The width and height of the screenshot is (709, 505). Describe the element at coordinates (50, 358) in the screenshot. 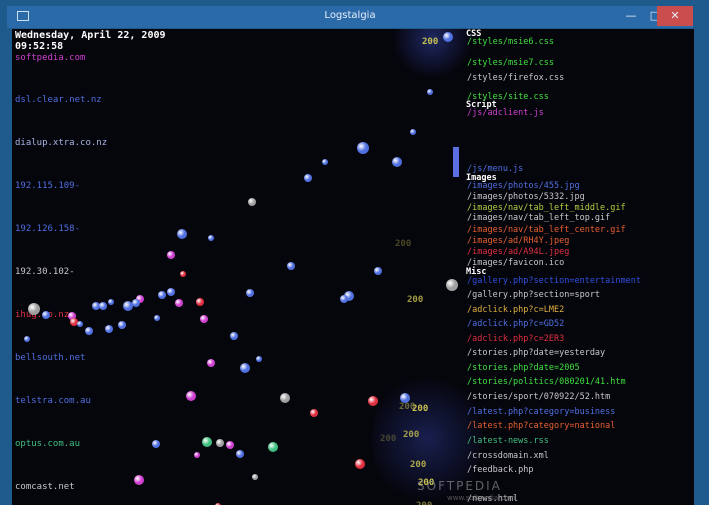

I see `host-label: bellsouth.net` at that location.